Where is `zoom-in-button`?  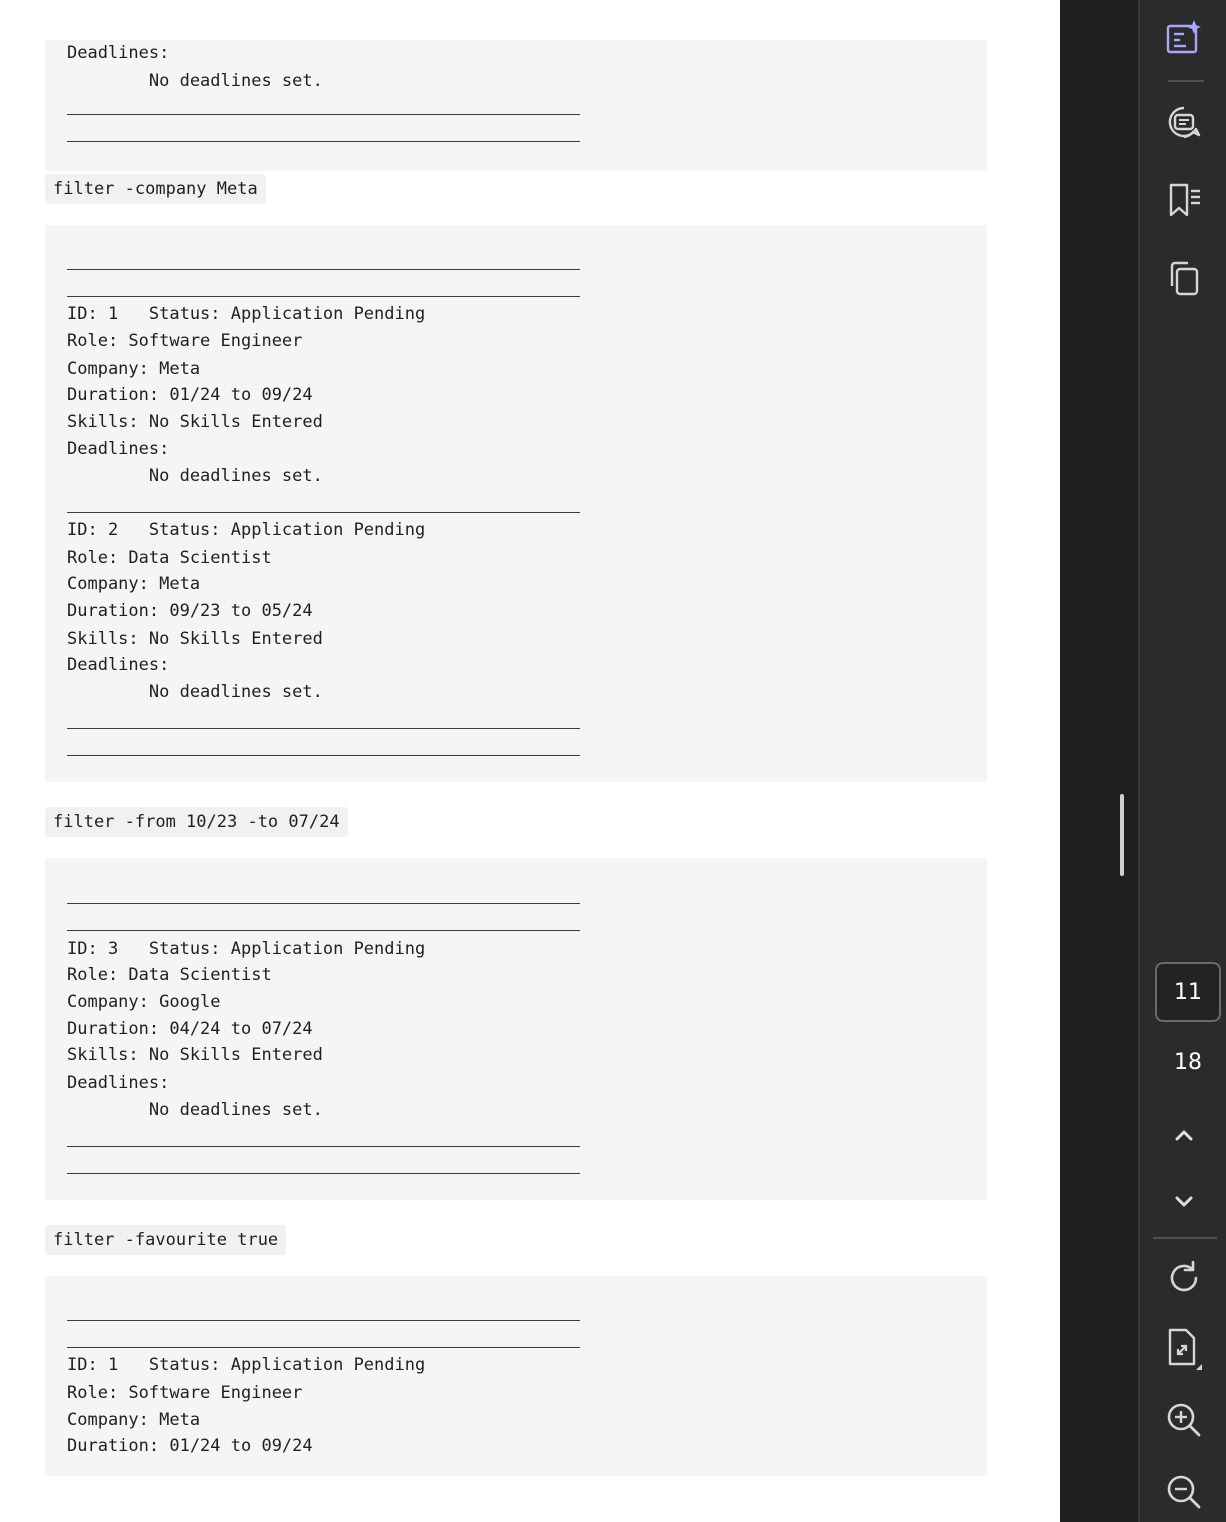 zoom-in-button is located at coordinates (1184, 1420).